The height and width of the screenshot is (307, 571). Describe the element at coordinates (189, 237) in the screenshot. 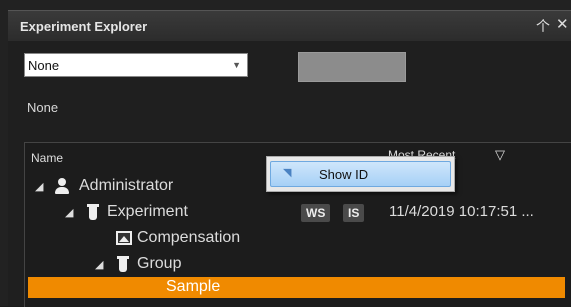

I see `tree-label-compensation: Compensation` at that location.